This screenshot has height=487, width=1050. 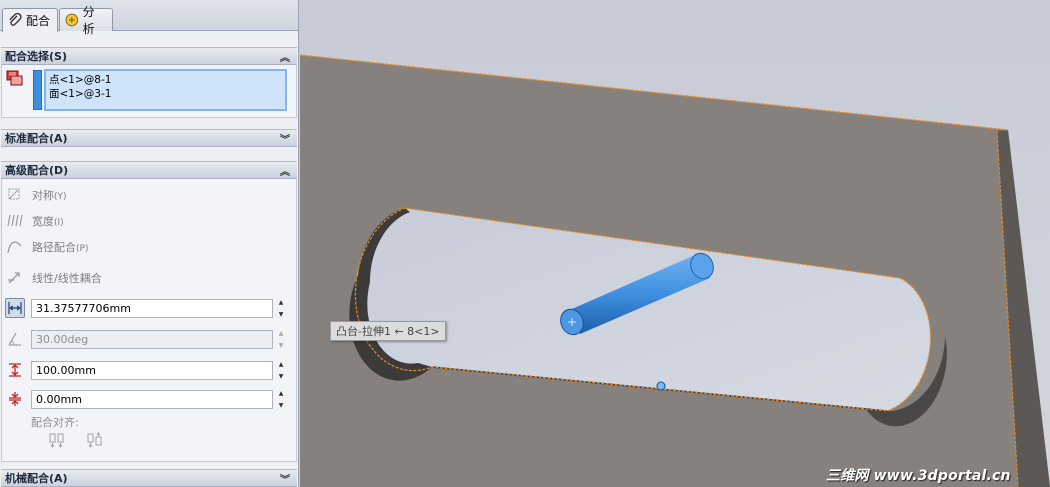 What do you see at coordinates (95, 440) in the screenshot?
I see `anti-aligned-icon` at bounding box center [95, 440].